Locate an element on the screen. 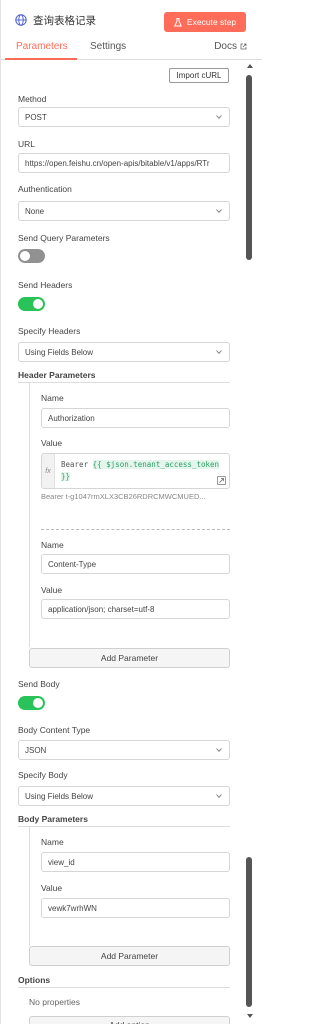 This screenshot has height=1024, width=320. header-parameters-title: Header Parameters is located at coordinates (57, 375).